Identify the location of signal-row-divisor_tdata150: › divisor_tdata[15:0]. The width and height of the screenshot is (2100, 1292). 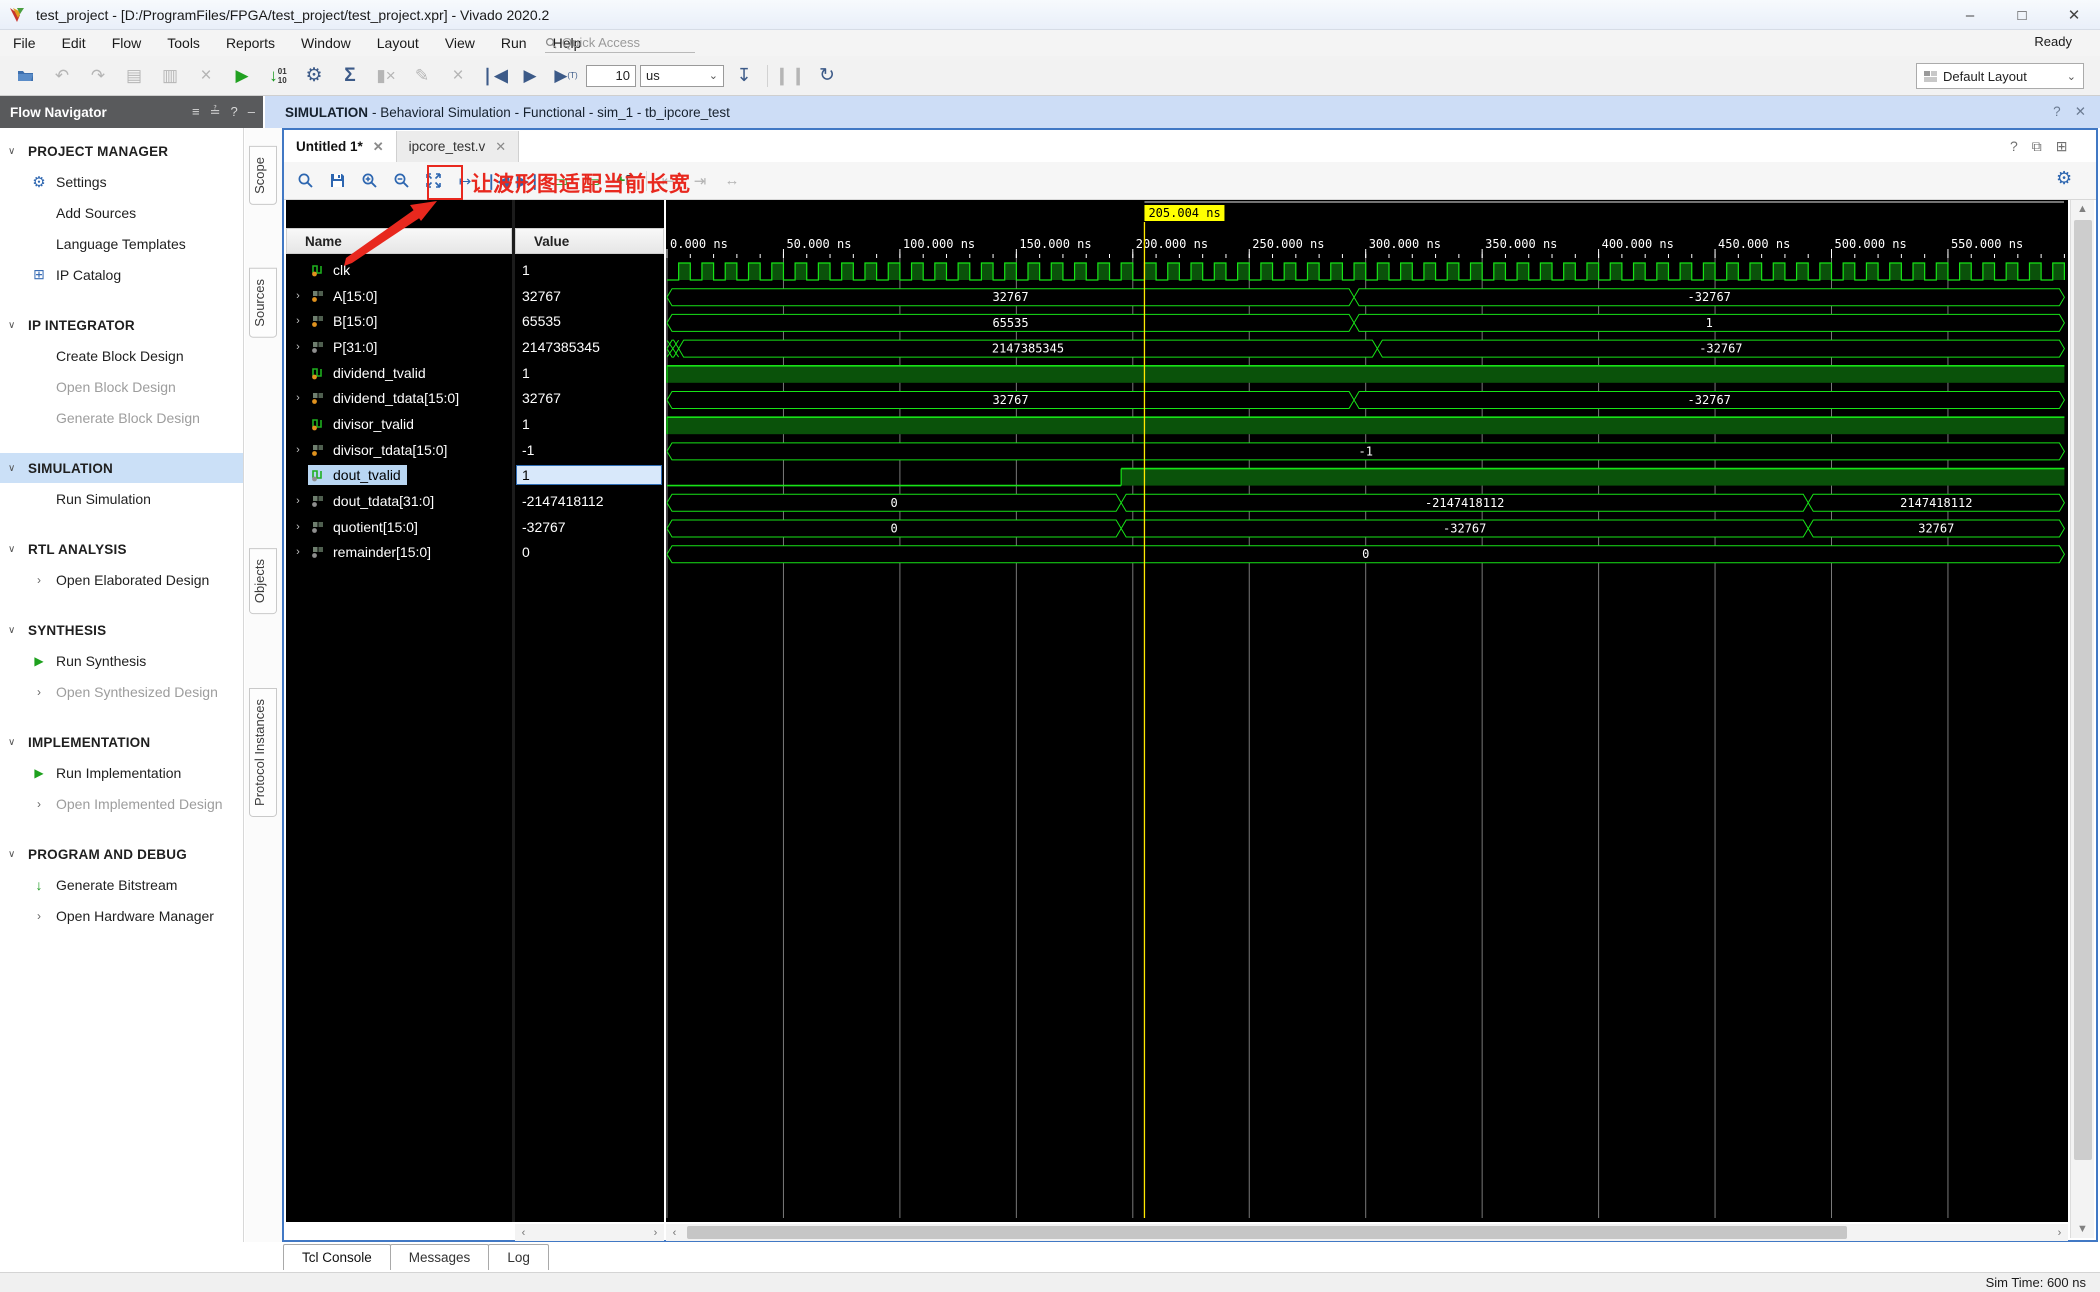
(399, 450).